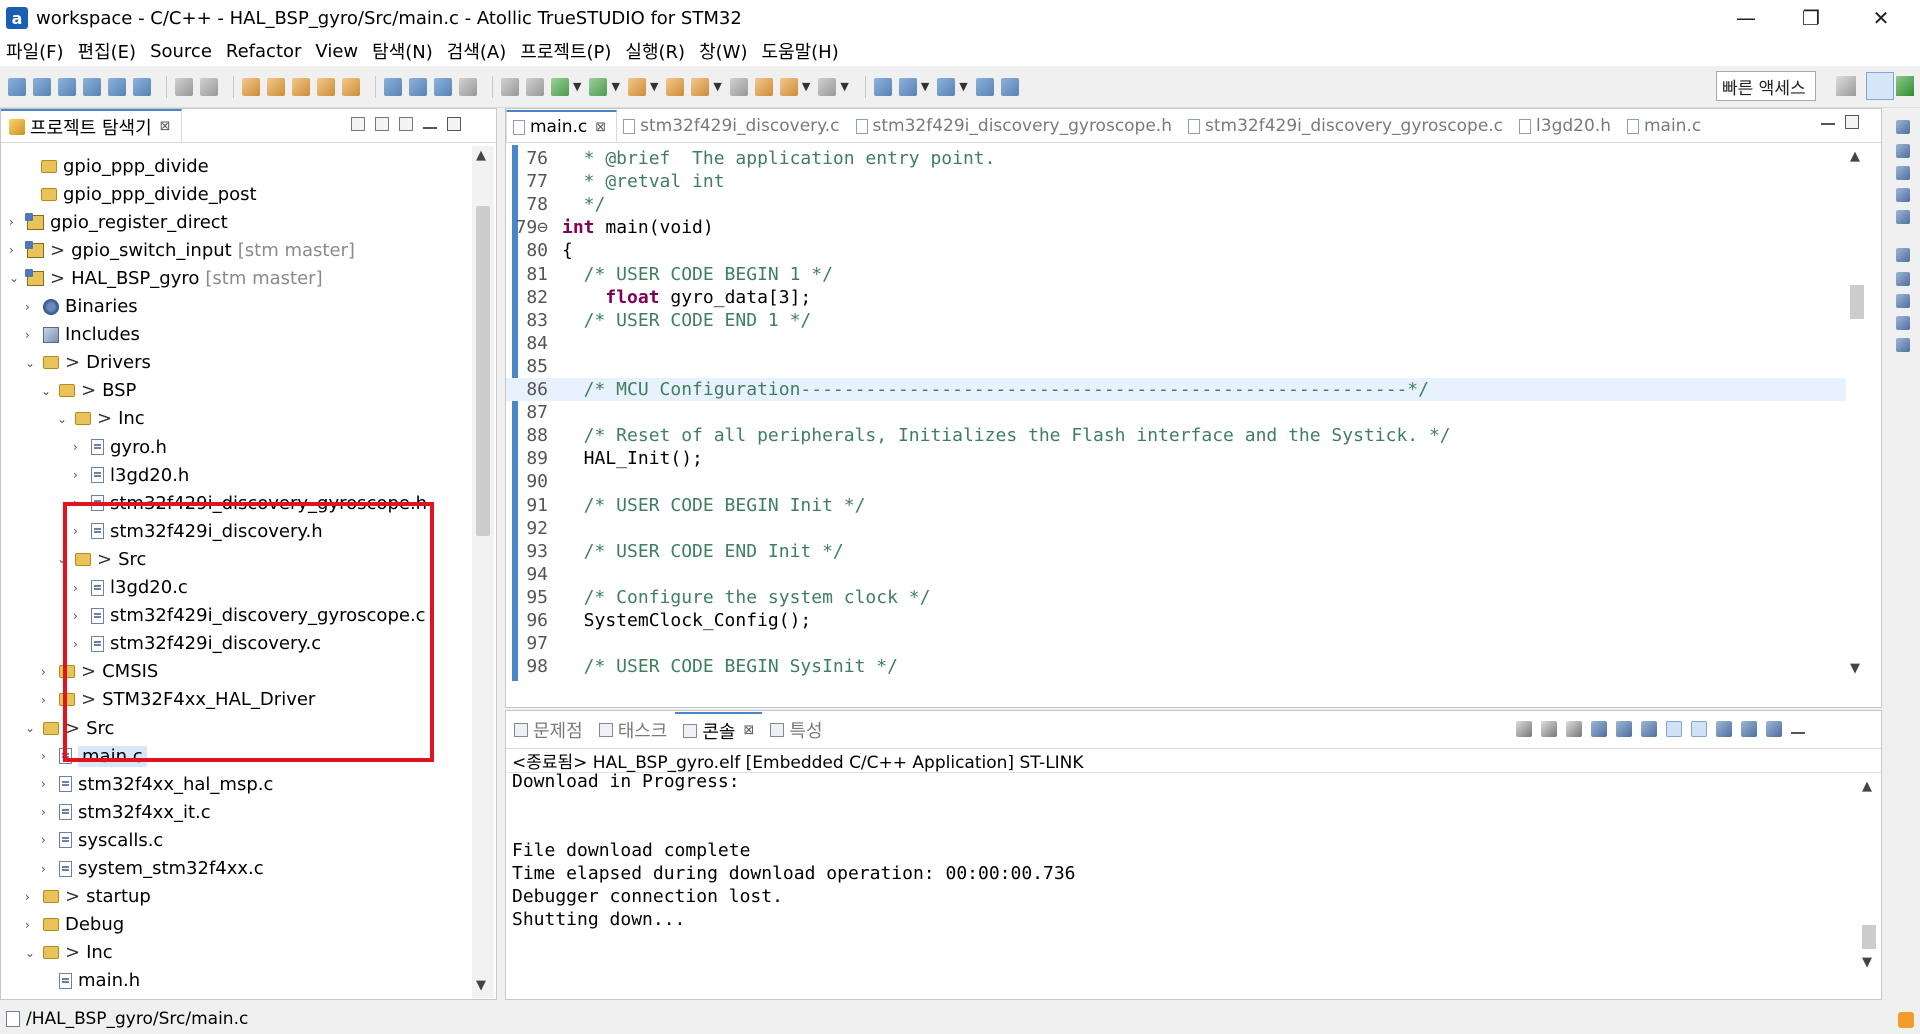  What do you see at coordinates (1674, 729) in the screenshot?
I see `show-on-output-icon` at bounding box center [1674, 729].